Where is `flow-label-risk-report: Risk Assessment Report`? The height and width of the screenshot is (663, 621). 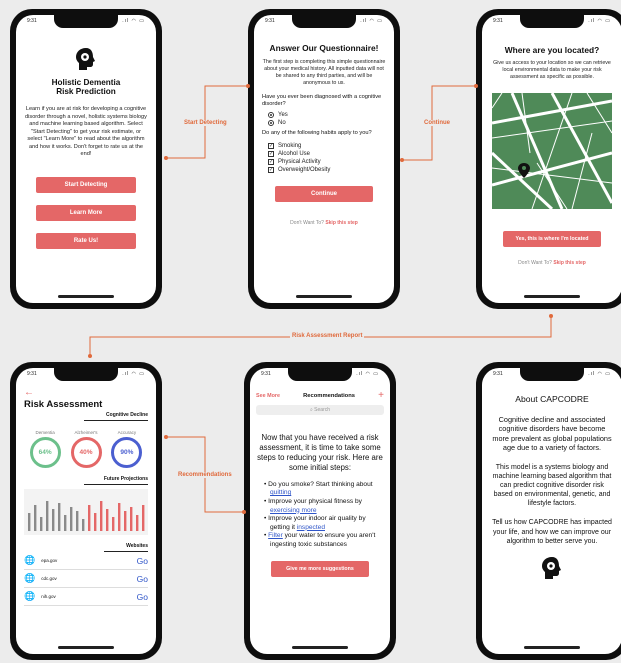 flow-label-risk-report: Risk Assessment Report is located at coordinates (327, 336).